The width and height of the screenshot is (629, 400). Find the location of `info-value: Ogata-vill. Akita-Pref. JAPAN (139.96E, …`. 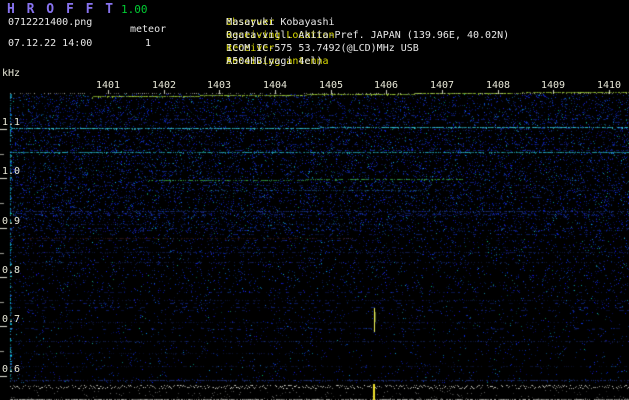

info-value: Ogata-vill. Akita-Pref. JAPAN (139.96E, … is located at coordinates (368, 35).